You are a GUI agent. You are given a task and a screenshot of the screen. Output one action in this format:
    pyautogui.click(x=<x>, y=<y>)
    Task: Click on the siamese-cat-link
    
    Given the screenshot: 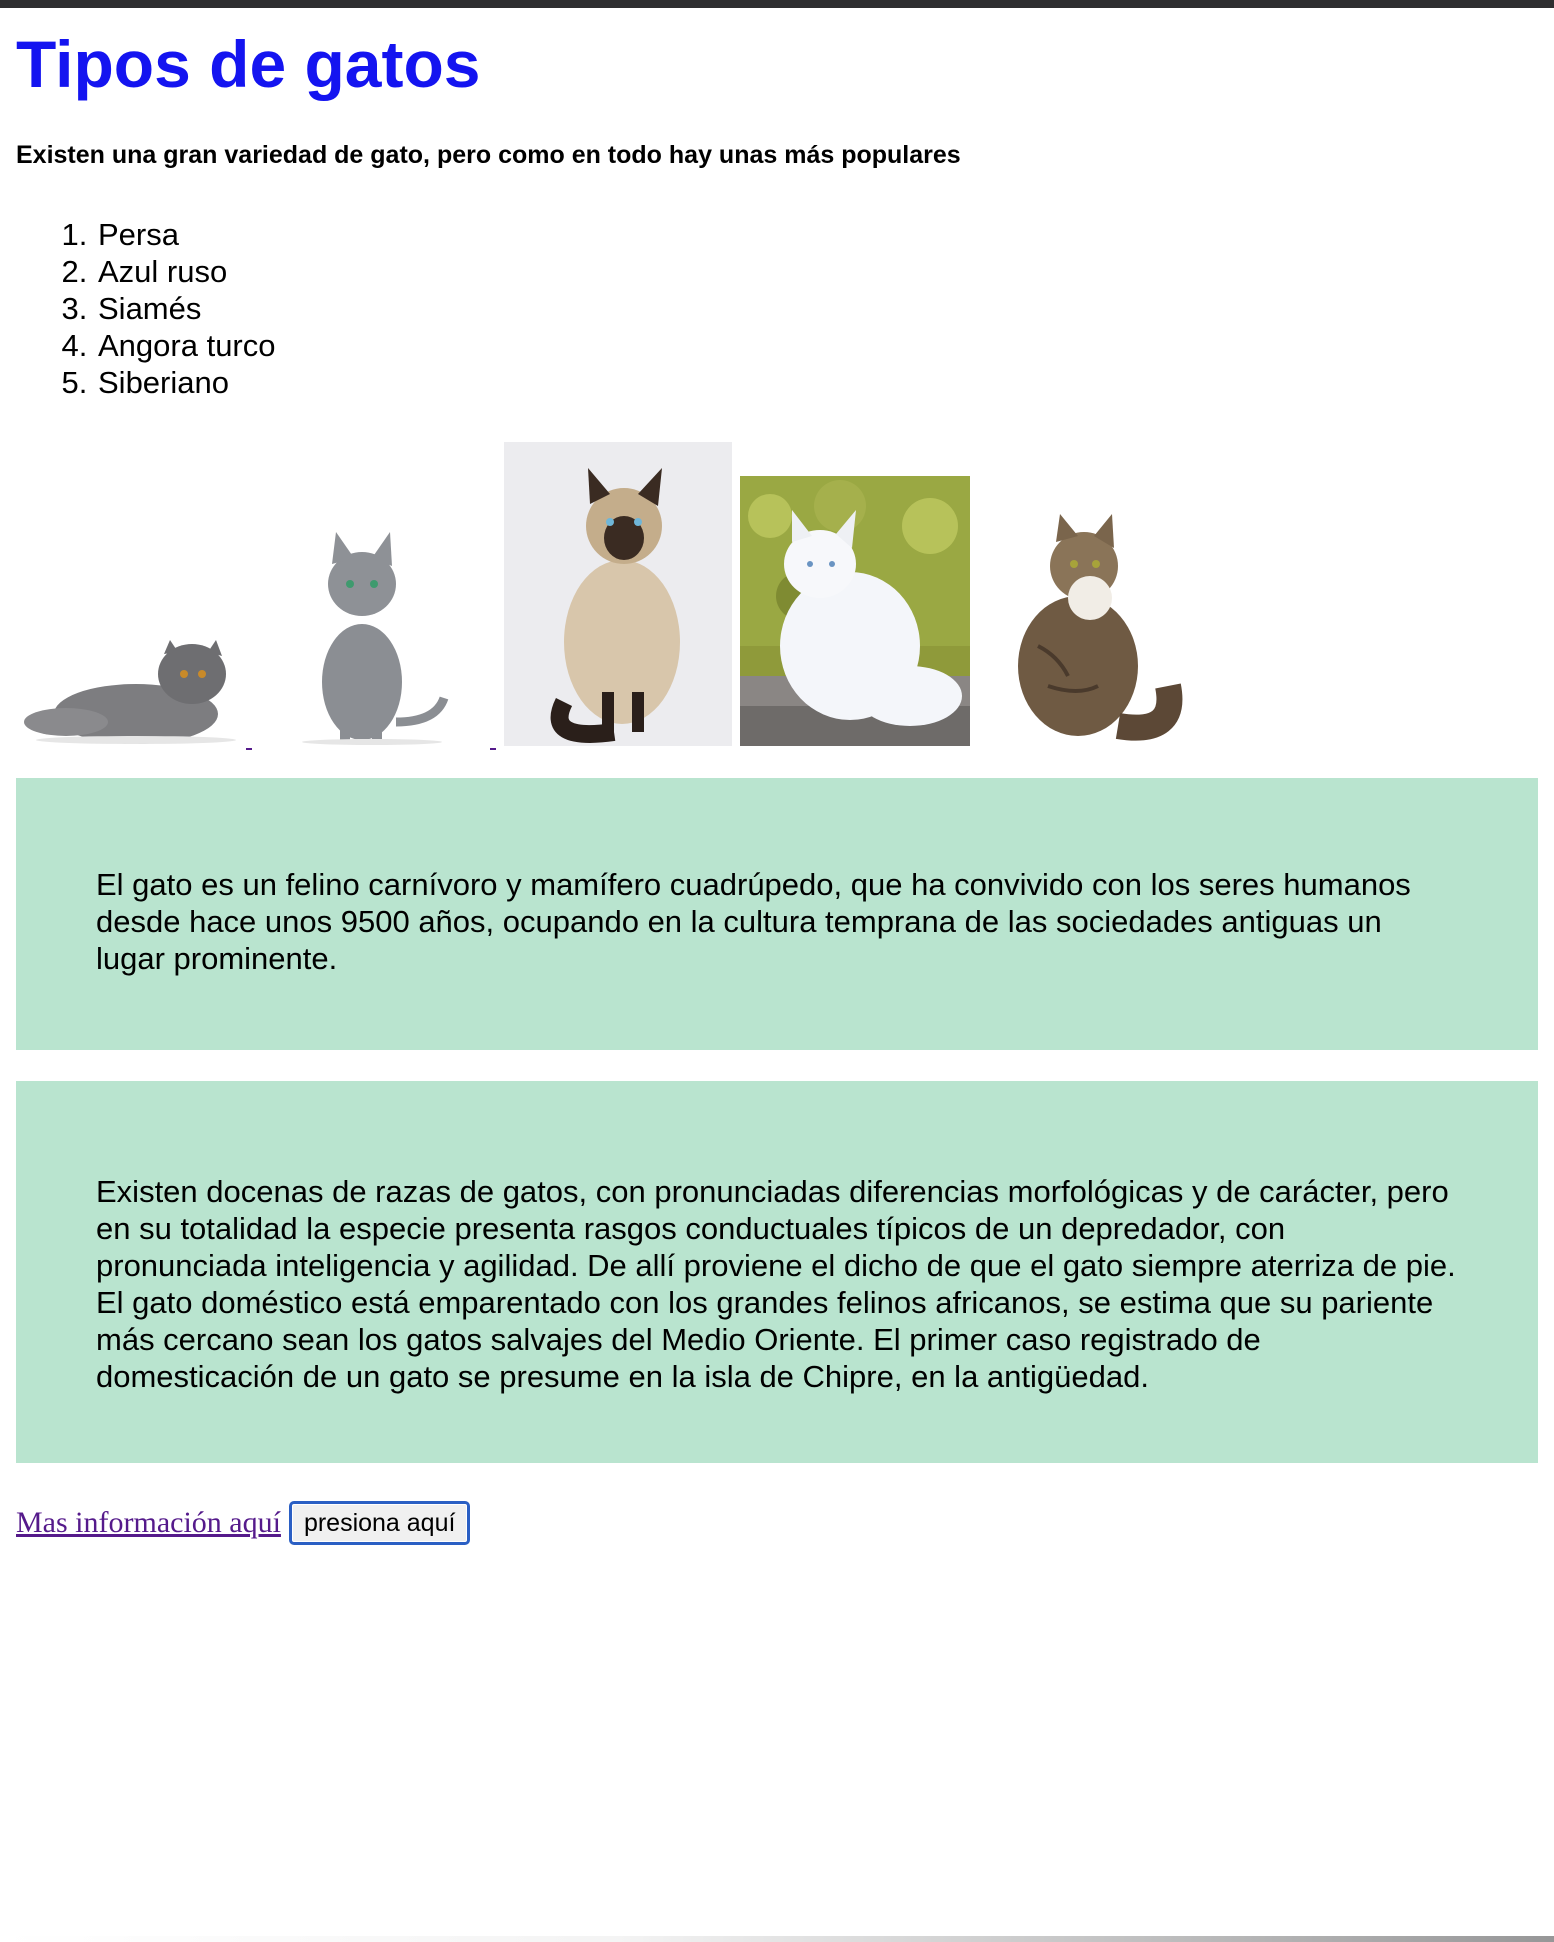 What is the action you would take?
    pyautogui.click(x=618, y=593)
    